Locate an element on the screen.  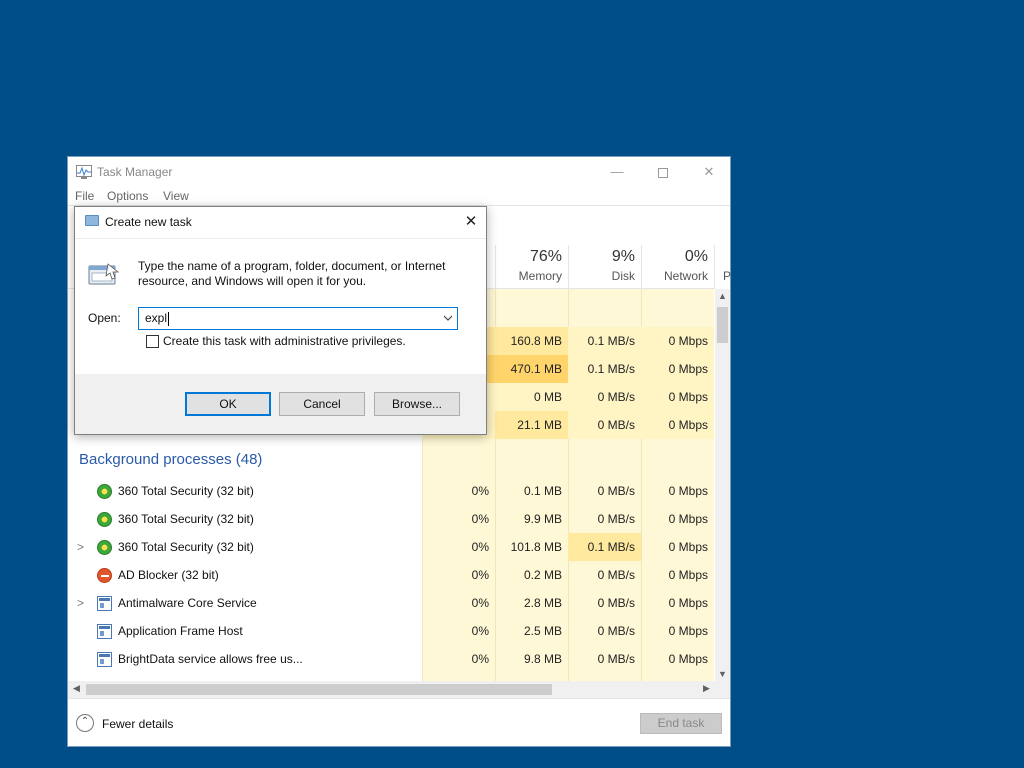
title-bar: Task Manager — ✕ is located at coordinates (399, 172).